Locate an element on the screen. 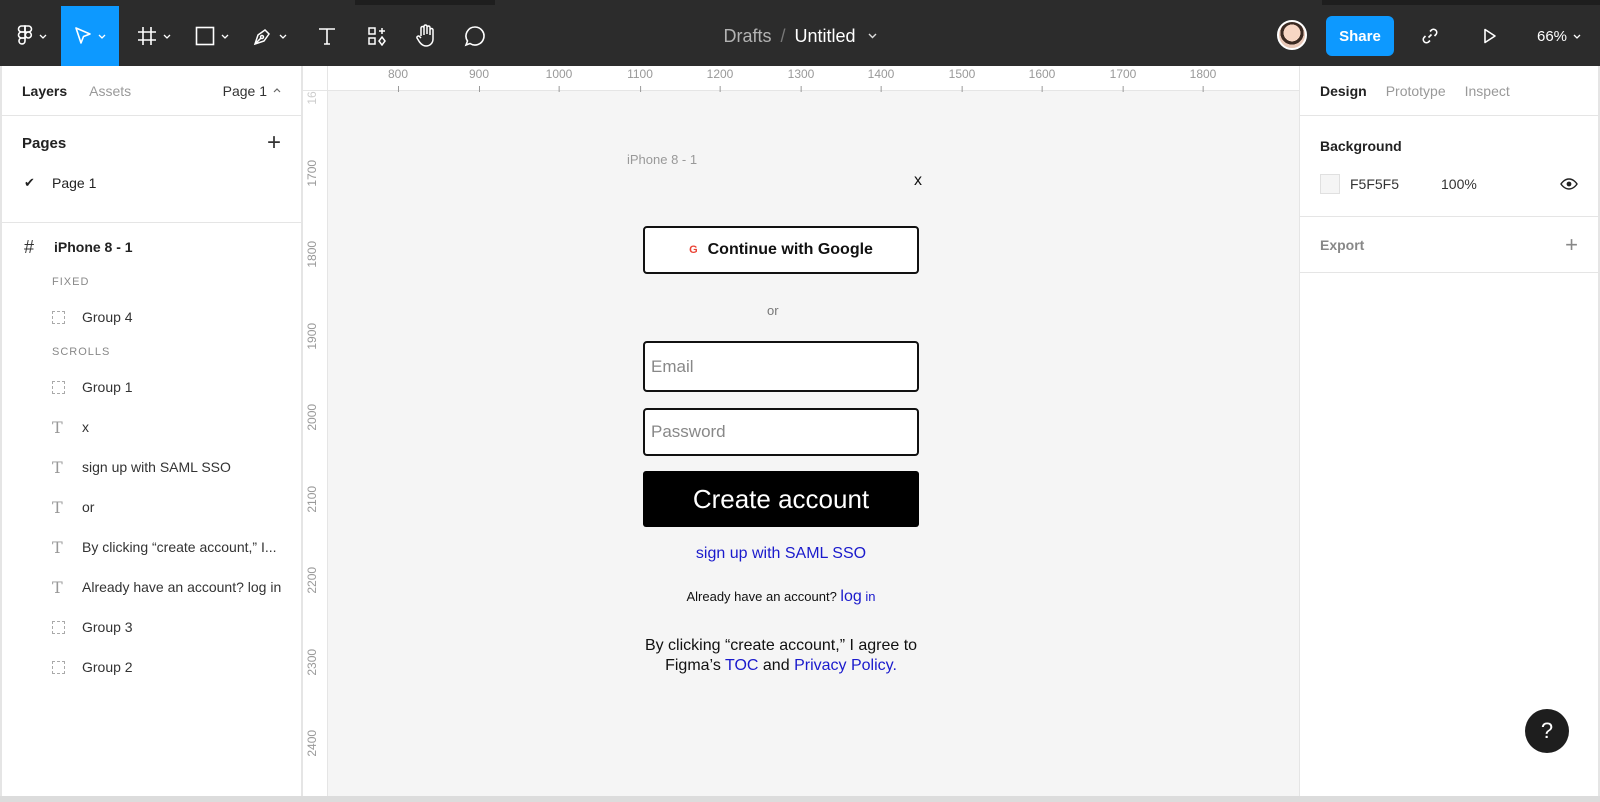 The image size is (1600, 802). continue-with-google-button: G Continue with Google is located at coordinates (781, 250).